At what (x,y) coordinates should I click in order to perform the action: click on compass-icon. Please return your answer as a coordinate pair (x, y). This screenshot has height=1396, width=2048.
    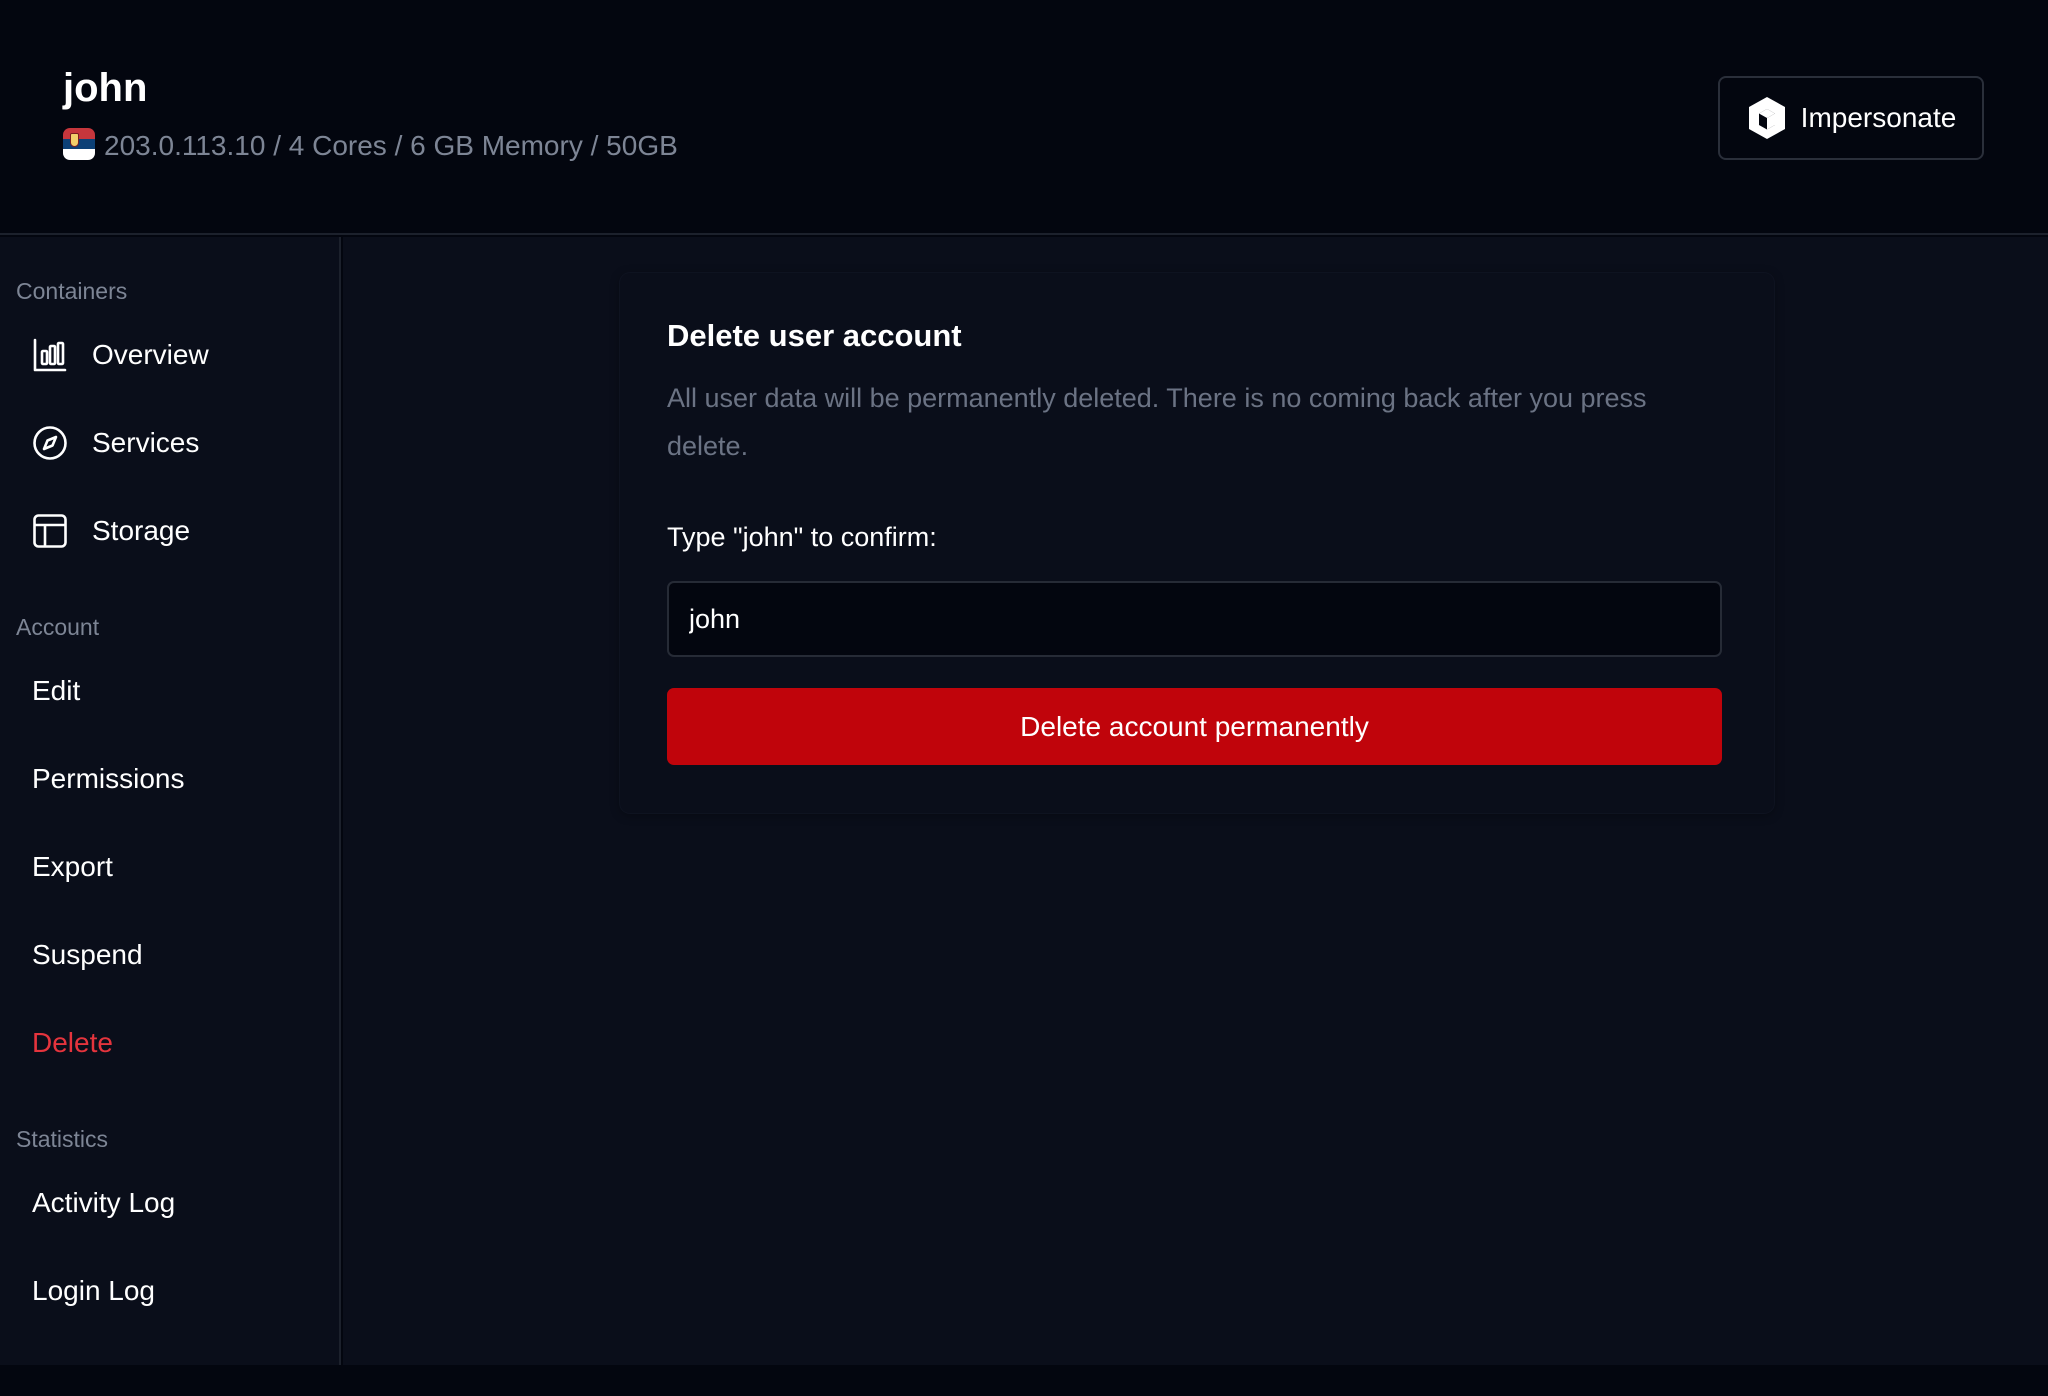
    Looking at the image, I should click on (50, 443).